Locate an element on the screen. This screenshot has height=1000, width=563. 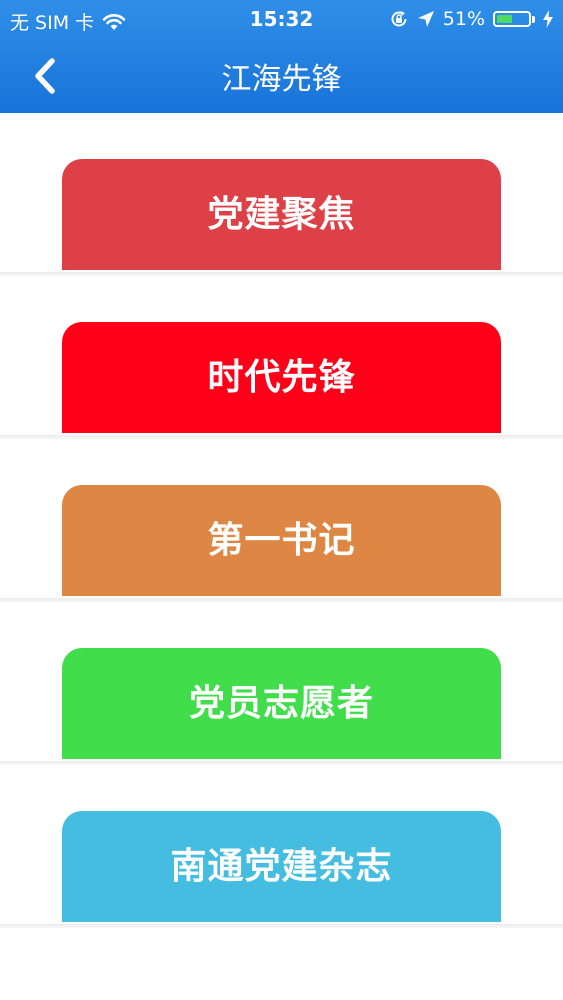
menu-button-party-building-focus: 党建聚焦 is located at coordinates (281, 214).